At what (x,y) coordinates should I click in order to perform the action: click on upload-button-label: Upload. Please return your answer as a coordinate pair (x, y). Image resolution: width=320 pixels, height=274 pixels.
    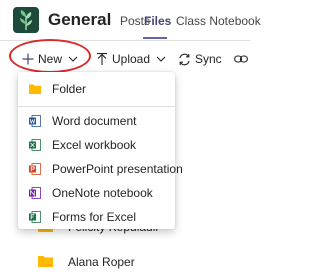
    Looking at the image, I should click on (131, 59).